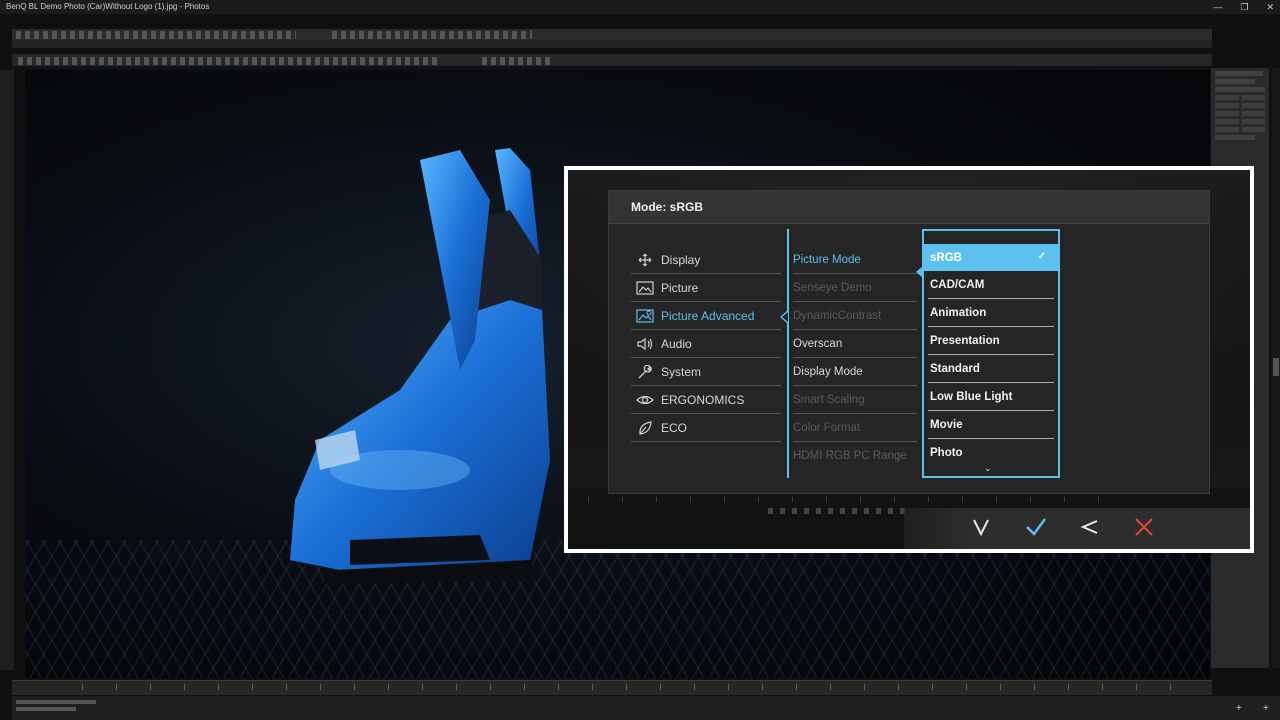 The height and width of the screenshot is (720, 1280). I want to click on chevron-down-icon, so click(981, 529).